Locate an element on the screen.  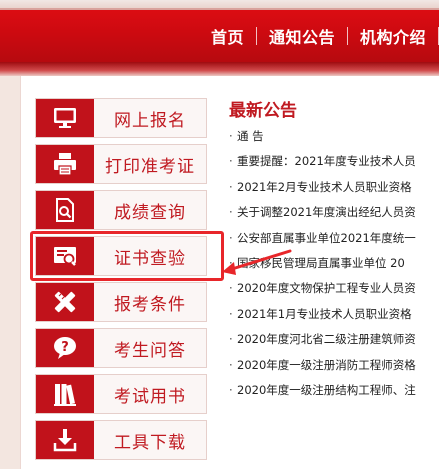
monitor-icon is located at coordinates (65, 118).